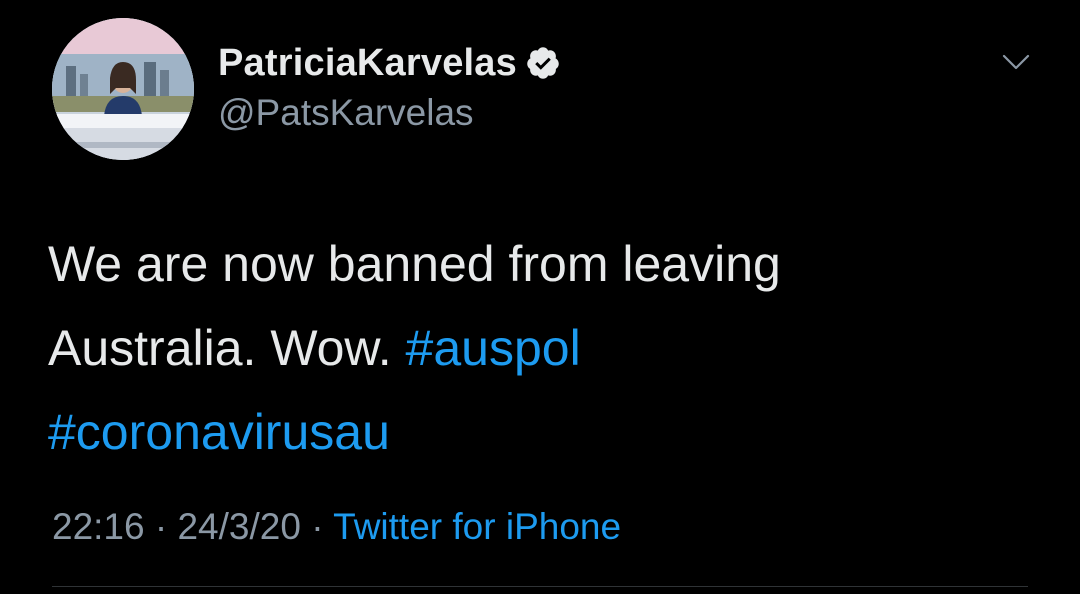  What do you see at coordinates (367, 63) in the screenshot?
I see `display-name: PatriciaKarvelas` at bounding box center [367, 63].